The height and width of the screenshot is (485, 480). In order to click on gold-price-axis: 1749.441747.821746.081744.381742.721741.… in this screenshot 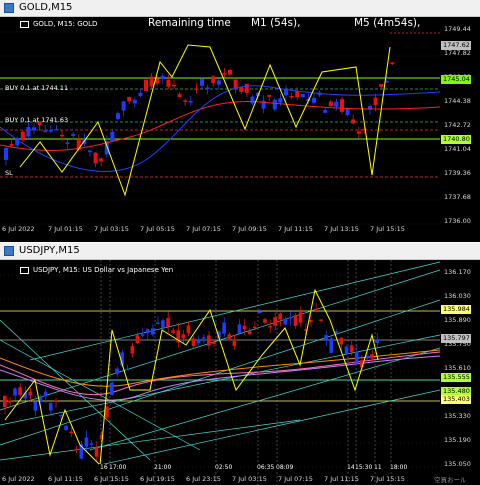, I will do `click(460, 129)`.